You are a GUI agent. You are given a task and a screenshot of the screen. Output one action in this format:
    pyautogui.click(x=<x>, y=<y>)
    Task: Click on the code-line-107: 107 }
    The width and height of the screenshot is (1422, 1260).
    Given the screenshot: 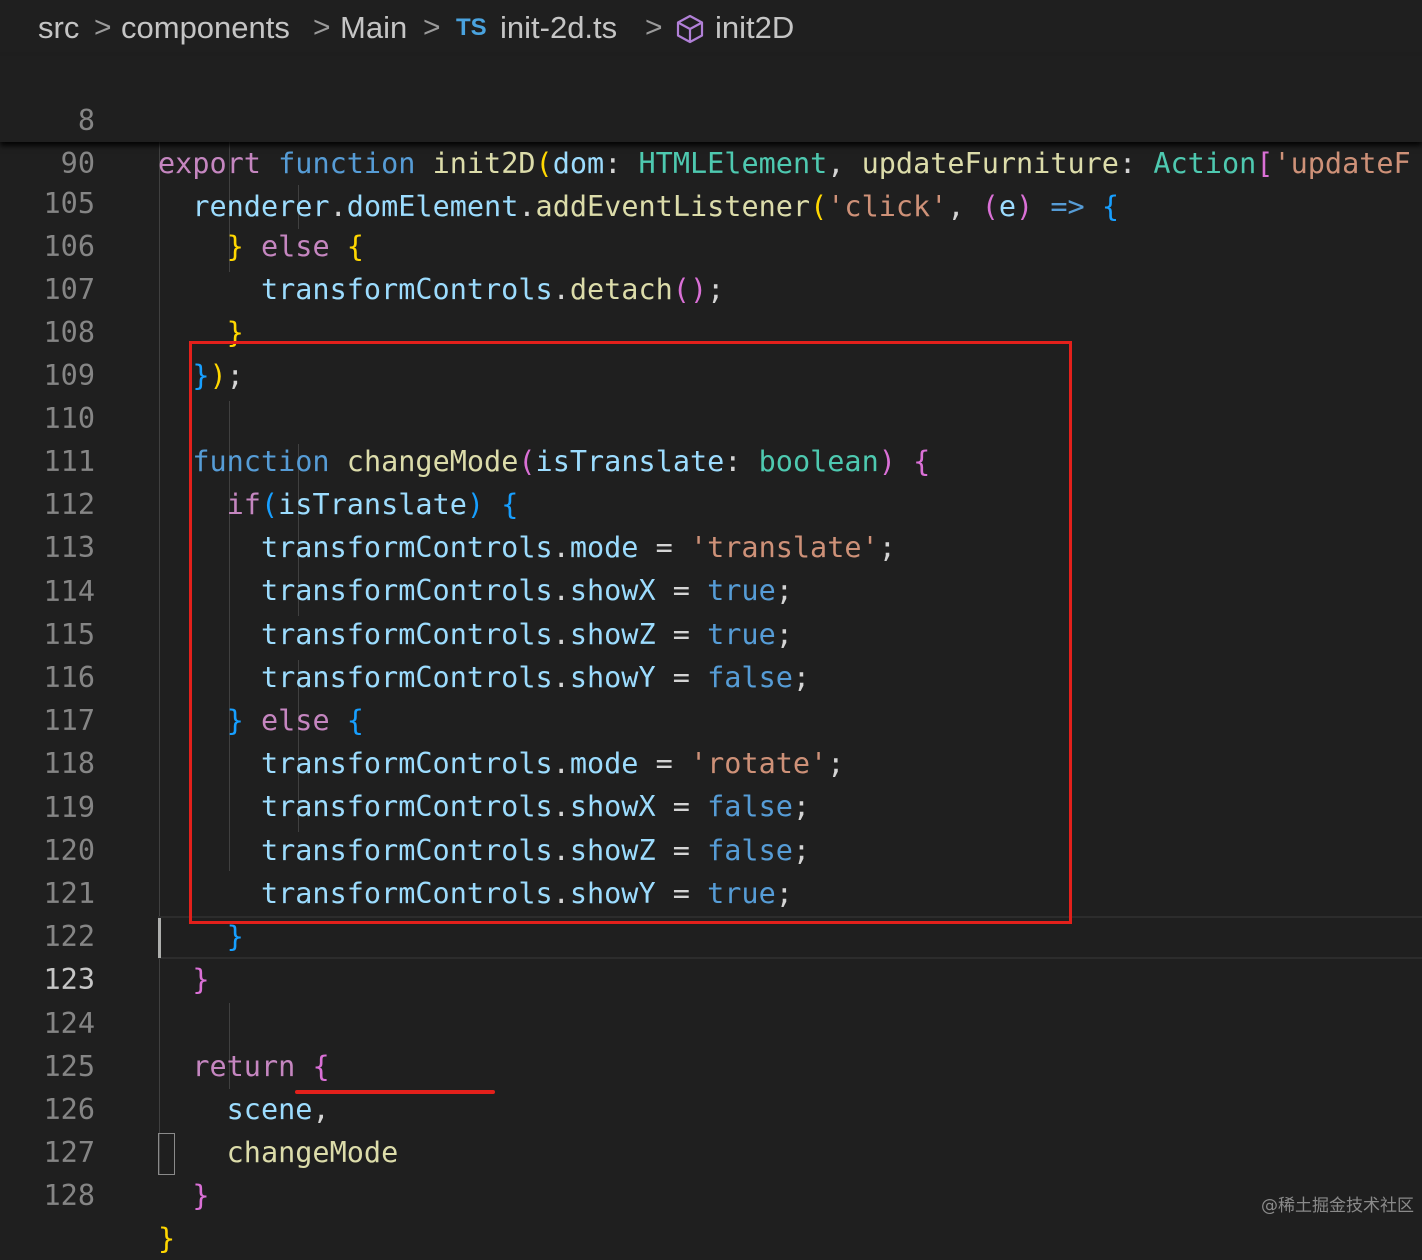 What is the action you would take?
    pyautogui.click(x=711, y=287)
    